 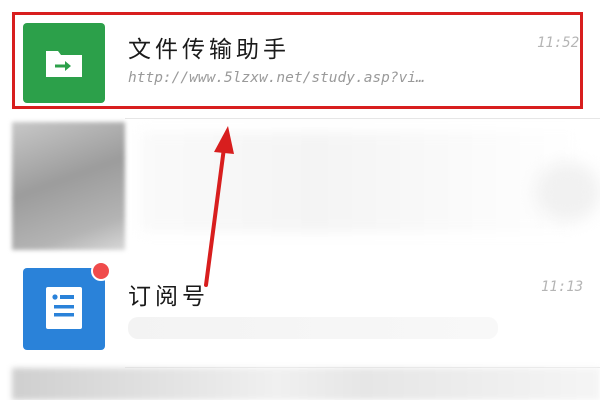 I want to click on unread-badge, so click(x=101, y=271).